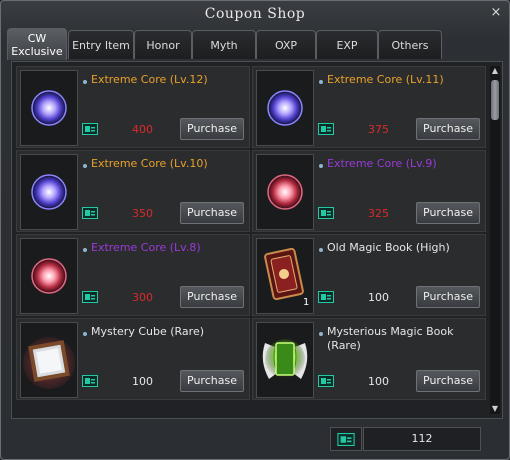  What do you see at coordinates (390, 338) in the screenshot?
I see `item-name: Mysterious Magic Book (Rare)` at bounding box center [390, 338].